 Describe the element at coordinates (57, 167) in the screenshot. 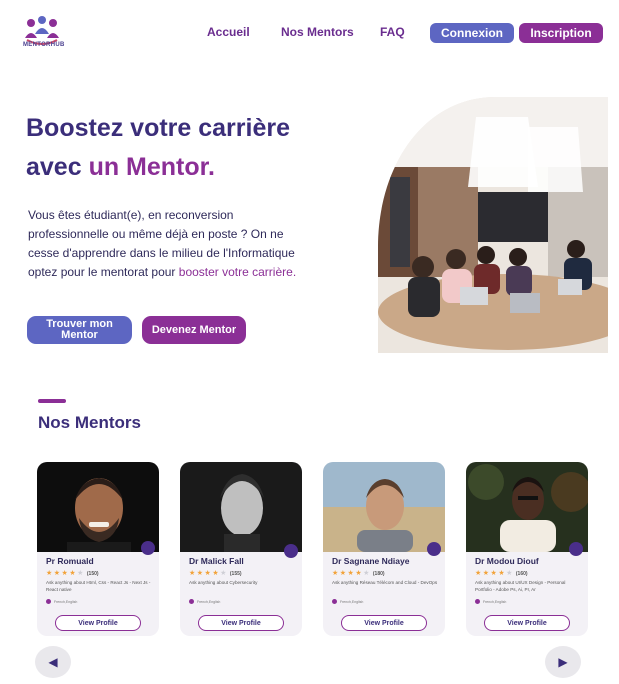

I see `hero-title-prefix: avec` at that location.